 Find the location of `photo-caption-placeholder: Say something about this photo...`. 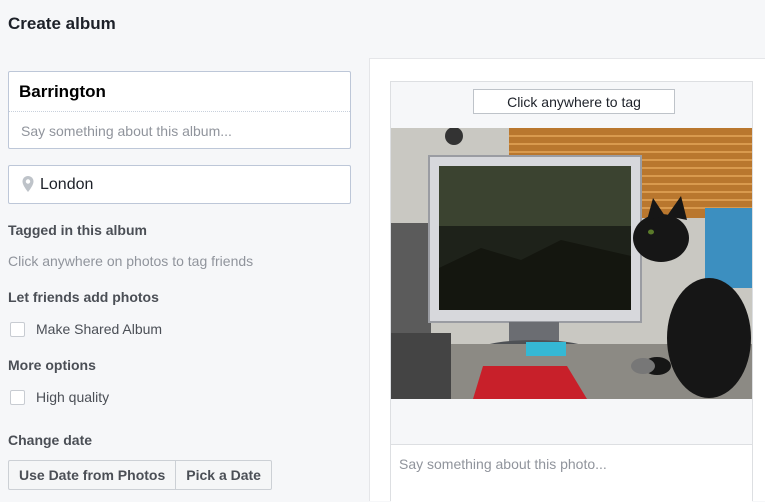

photo-caption-placeholder: Say something about this photo... is located at coordinates (503, 464).